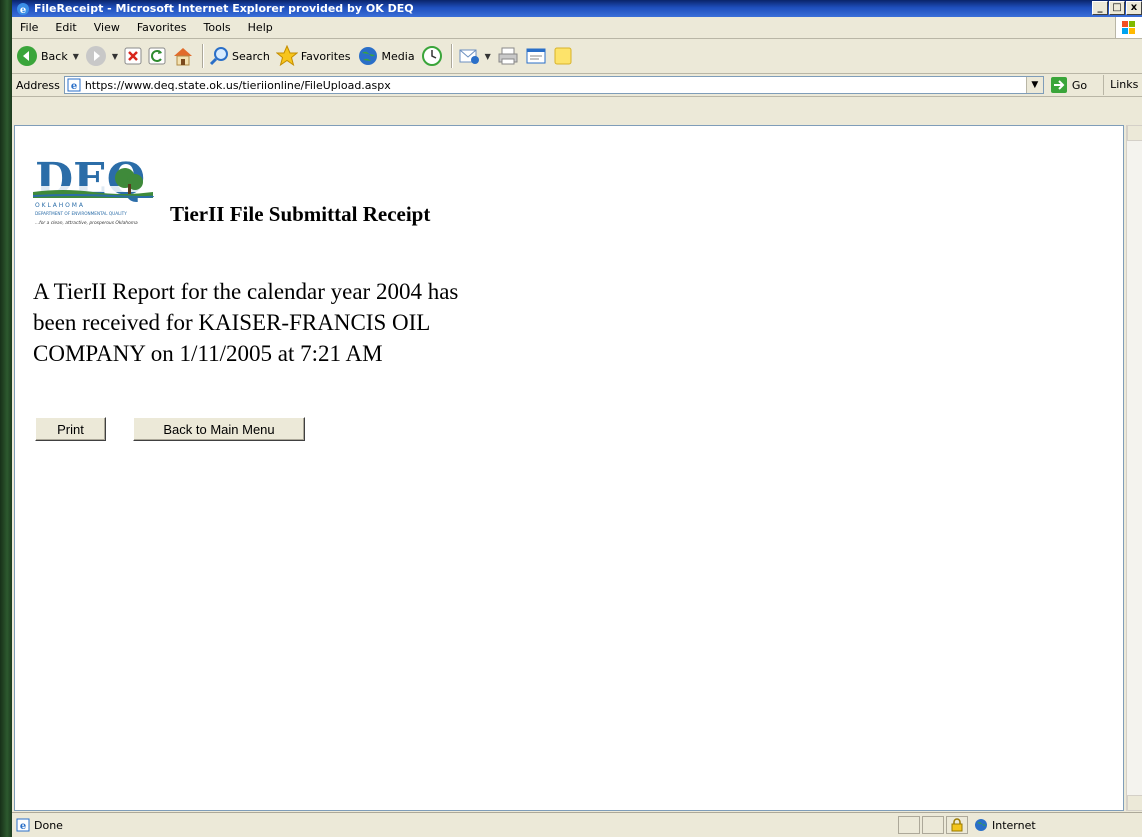 The height and width of the screenshot is (837, 1142). I want to click on zone-text: Internet, so click(1014, 825).